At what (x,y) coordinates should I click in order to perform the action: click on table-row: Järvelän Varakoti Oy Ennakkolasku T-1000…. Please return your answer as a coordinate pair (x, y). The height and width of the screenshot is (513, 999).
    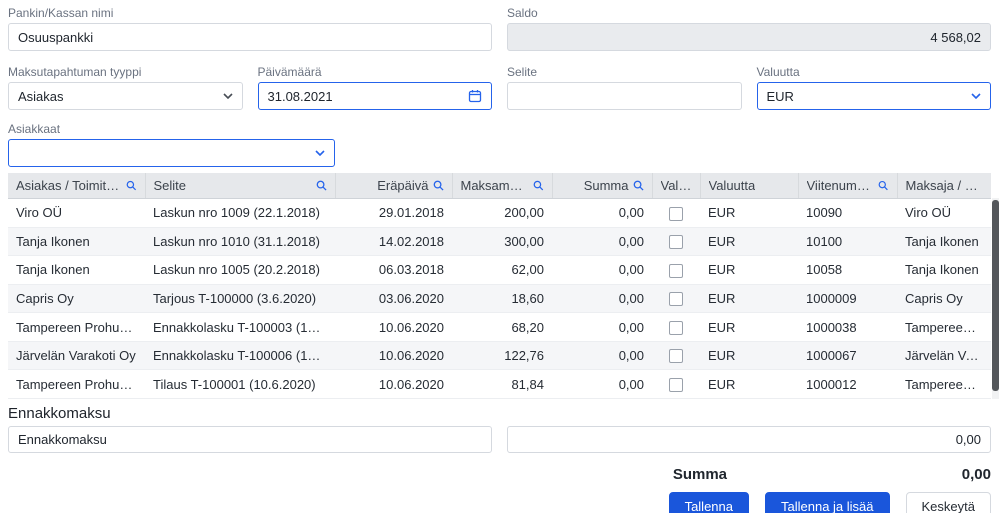
    Looking at the image, I should click on (499, 356).